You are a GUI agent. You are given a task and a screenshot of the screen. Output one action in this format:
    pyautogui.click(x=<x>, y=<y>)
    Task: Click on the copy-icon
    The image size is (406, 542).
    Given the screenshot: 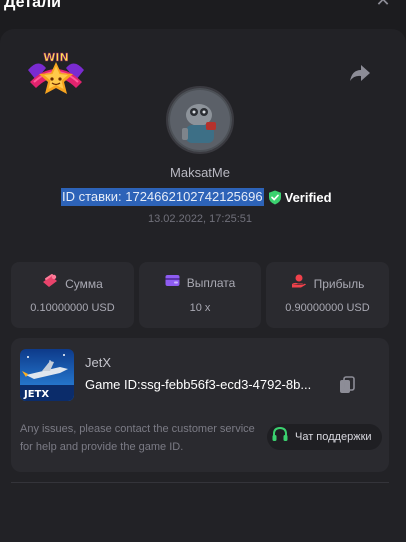 What is the action you would take?
    pyautogui.click(x=347, y=385)
    